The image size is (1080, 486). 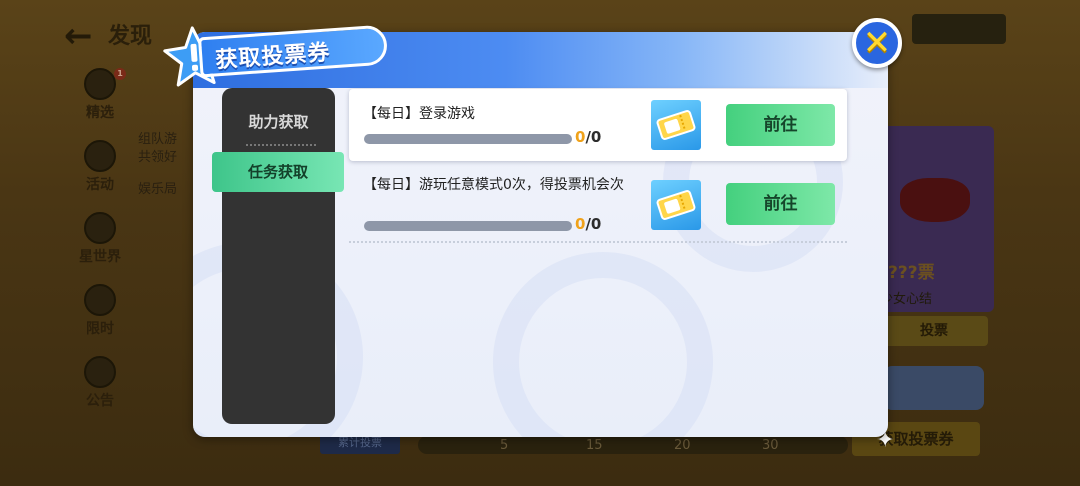 I want to click on nav-item-limited: 限时, so click(x=100, y=319).